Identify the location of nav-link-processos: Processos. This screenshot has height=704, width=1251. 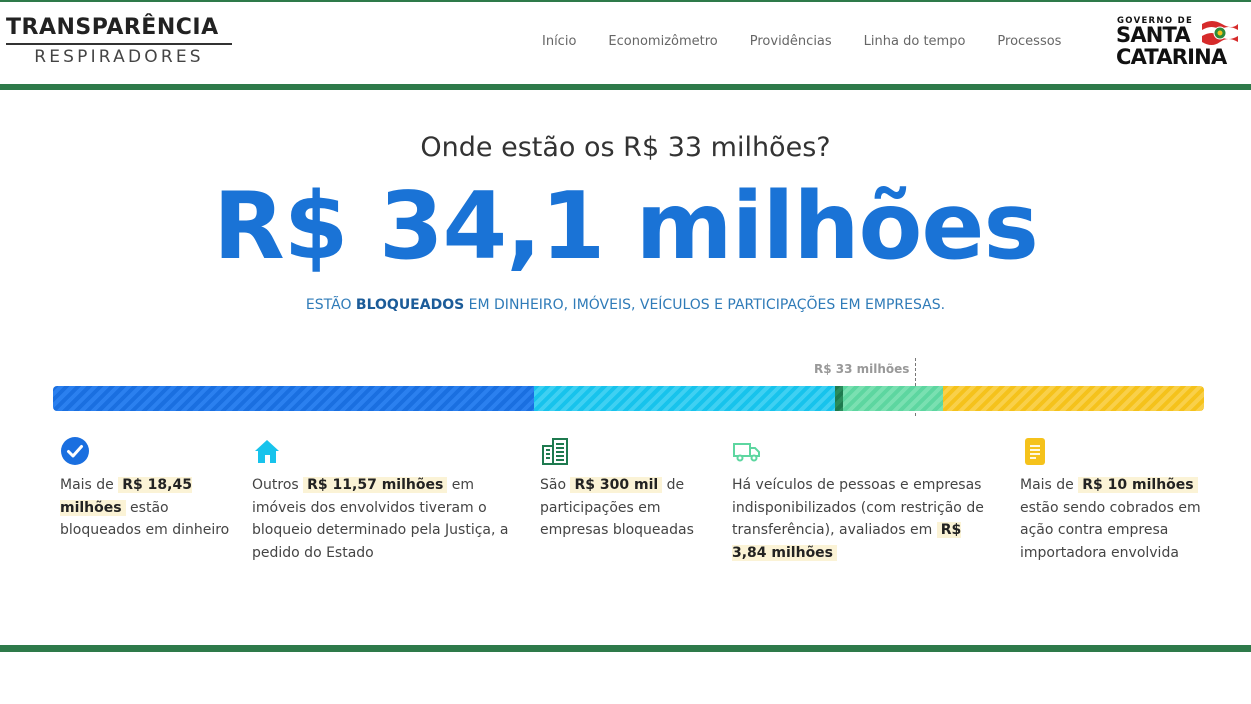
(1029, 41).